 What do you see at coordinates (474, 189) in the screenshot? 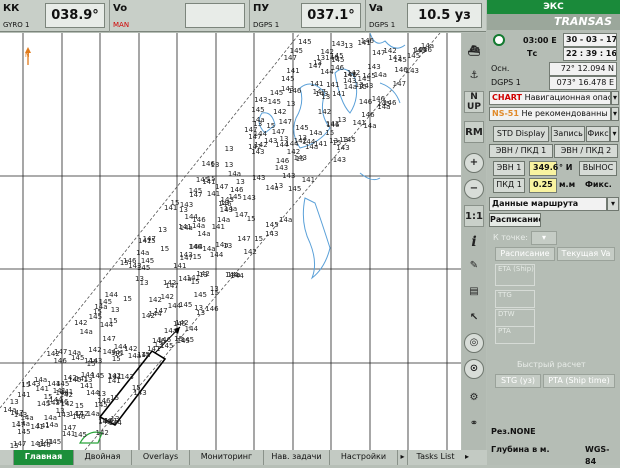
I see `zoom-out-icon: −` at bounding box center [474, 189].